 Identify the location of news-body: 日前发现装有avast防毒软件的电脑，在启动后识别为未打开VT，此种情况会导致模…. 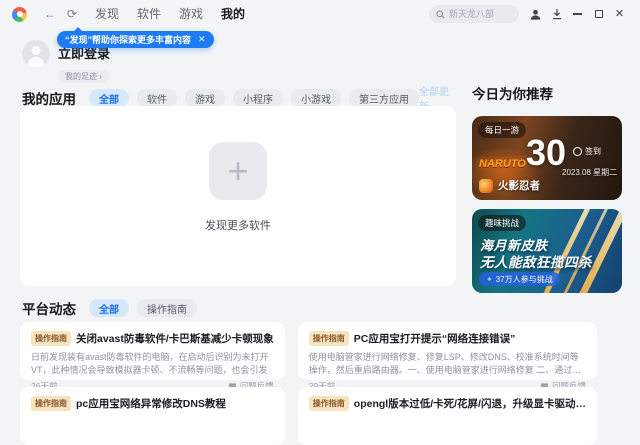
(150, 364).